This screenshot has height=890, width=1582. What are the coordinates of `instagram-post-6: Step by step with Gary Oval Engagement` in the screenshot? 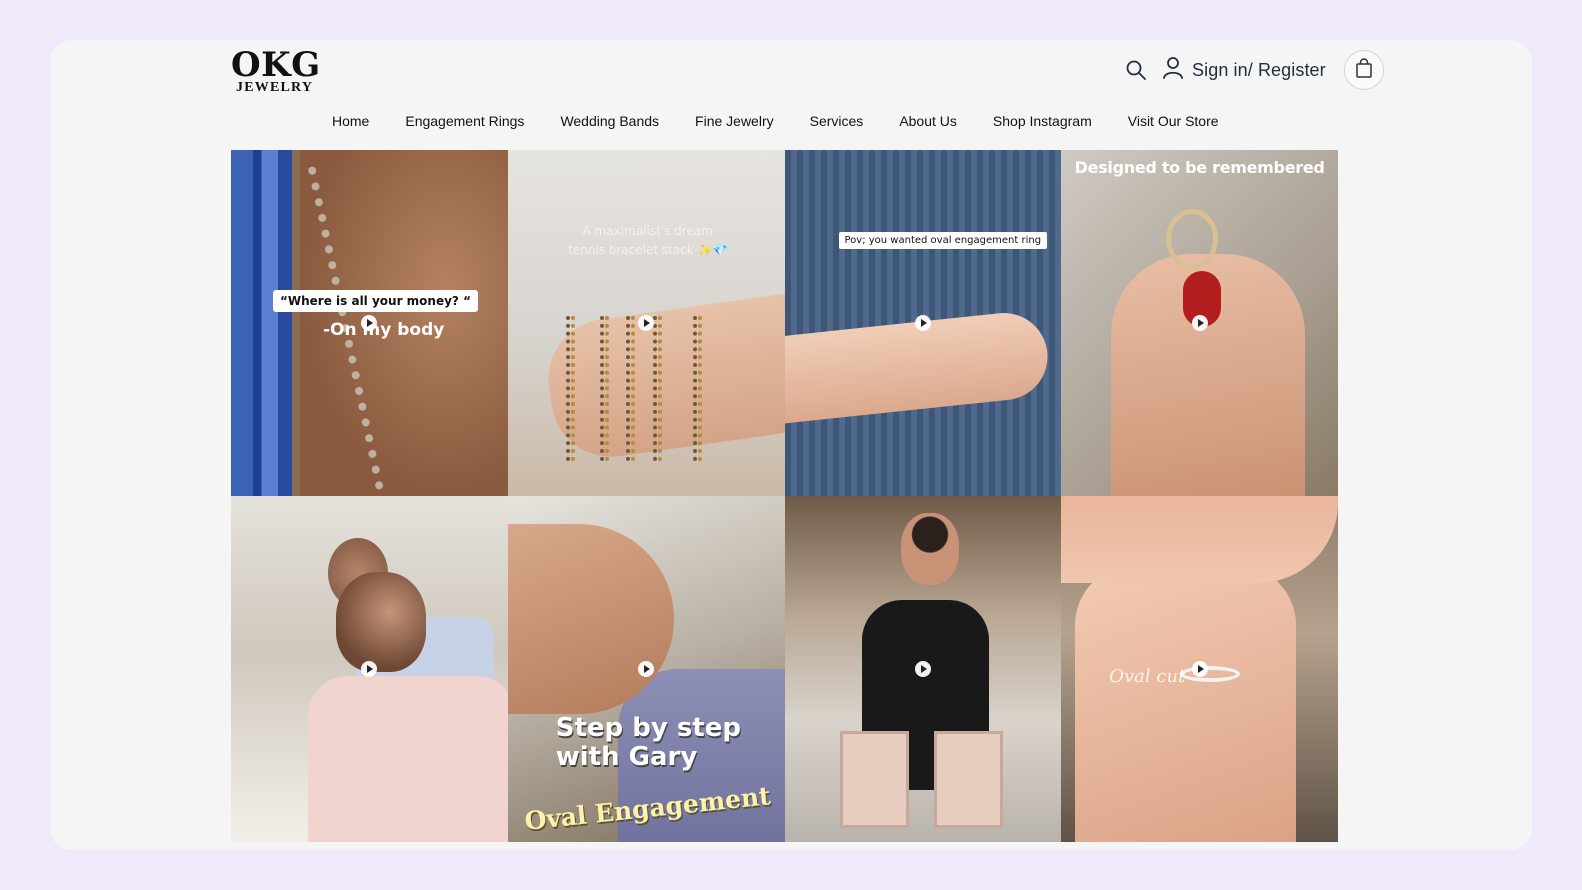 It's located at (646, 669).